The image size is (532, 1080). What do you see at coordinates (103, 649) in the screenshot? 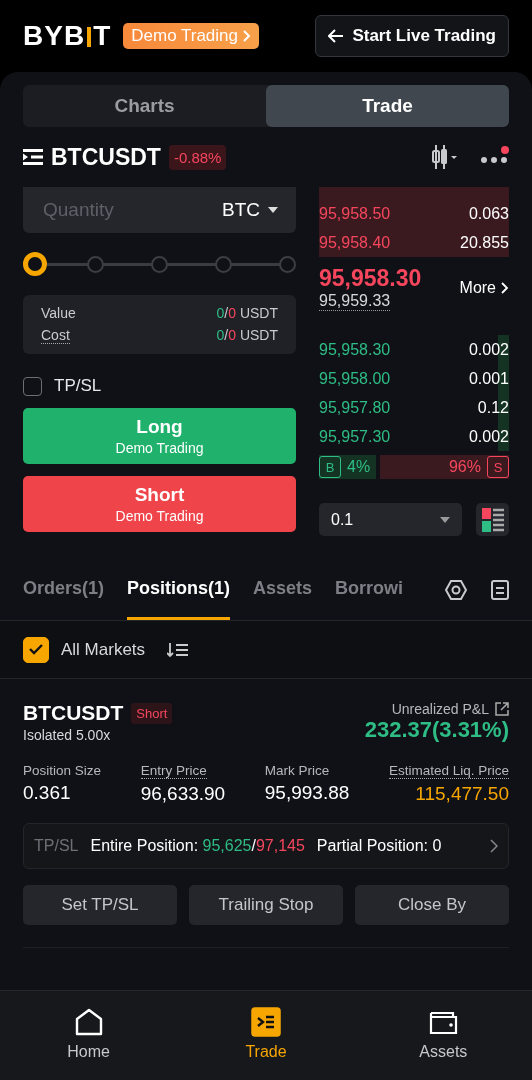
I see `checkbox-label: All Markets` at bounding box center [103, 649].